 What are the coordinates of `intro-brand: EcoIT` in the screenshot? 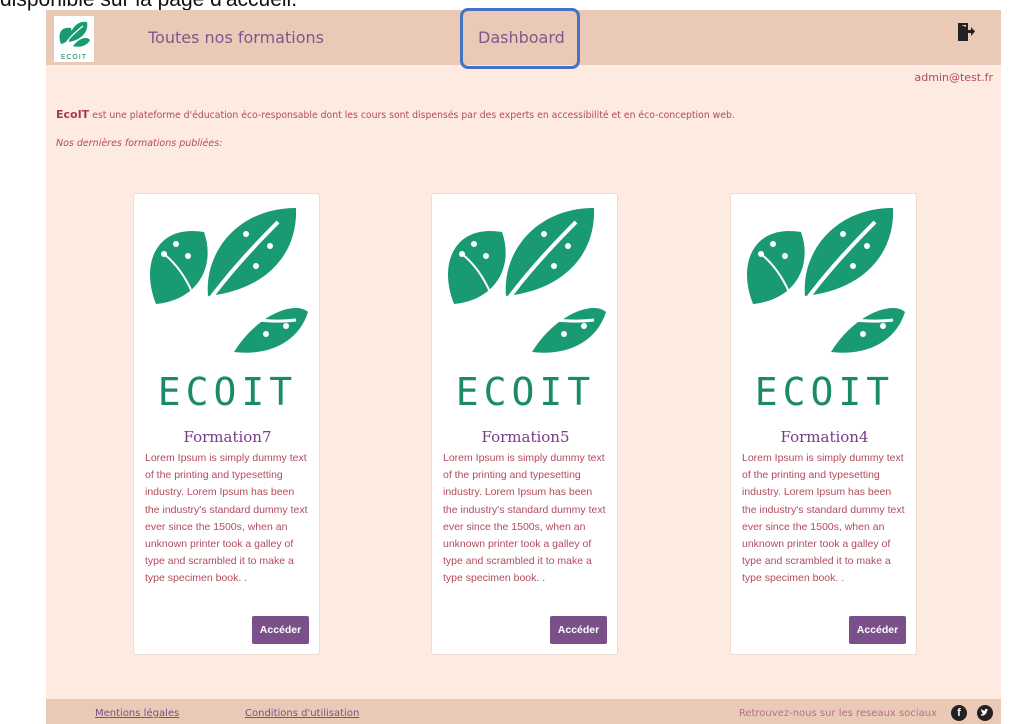 It's located at (73, 114).